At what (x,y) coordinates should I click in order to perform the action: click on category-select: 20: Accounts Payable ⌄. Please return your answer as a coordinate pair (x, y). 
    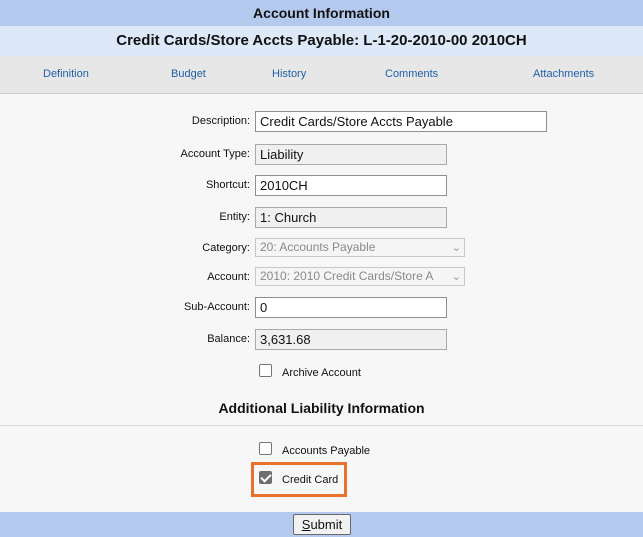
    Looking at the image, I should click on (360, 247).